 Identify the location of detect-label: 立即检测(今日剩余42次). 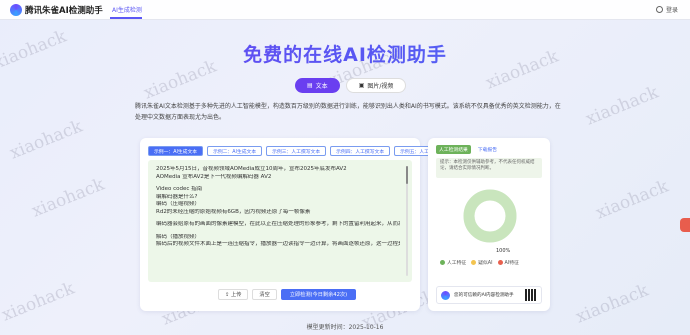
(318, 295).